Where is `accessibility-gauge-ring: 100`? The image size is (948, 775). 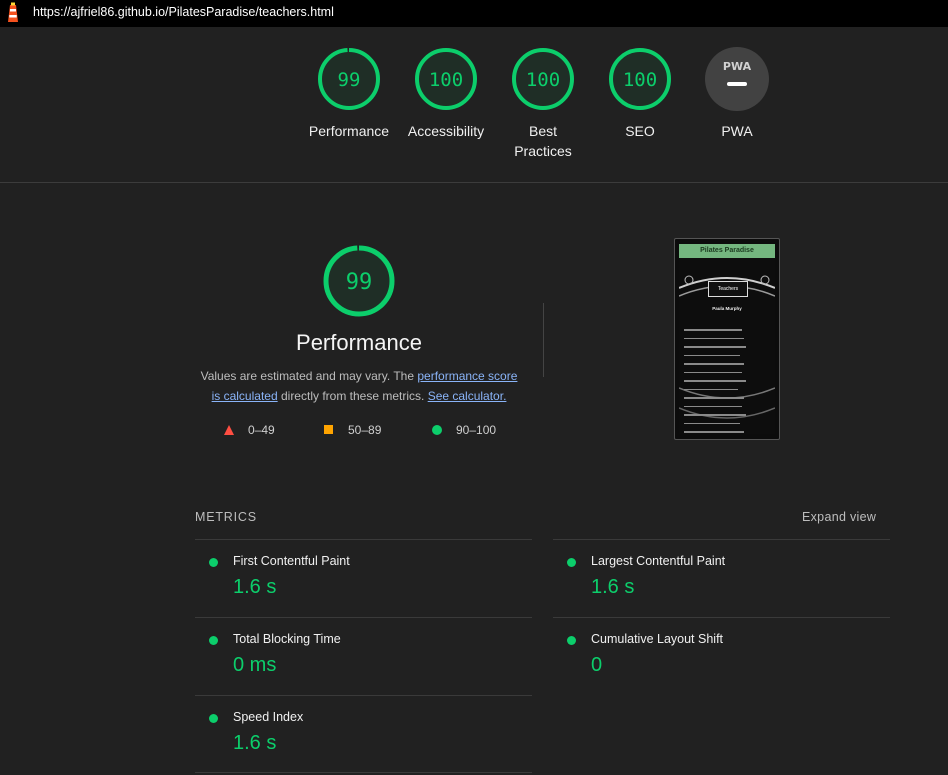
accessibility-gauge-ring: 100 is located at coordinates (446, 79).